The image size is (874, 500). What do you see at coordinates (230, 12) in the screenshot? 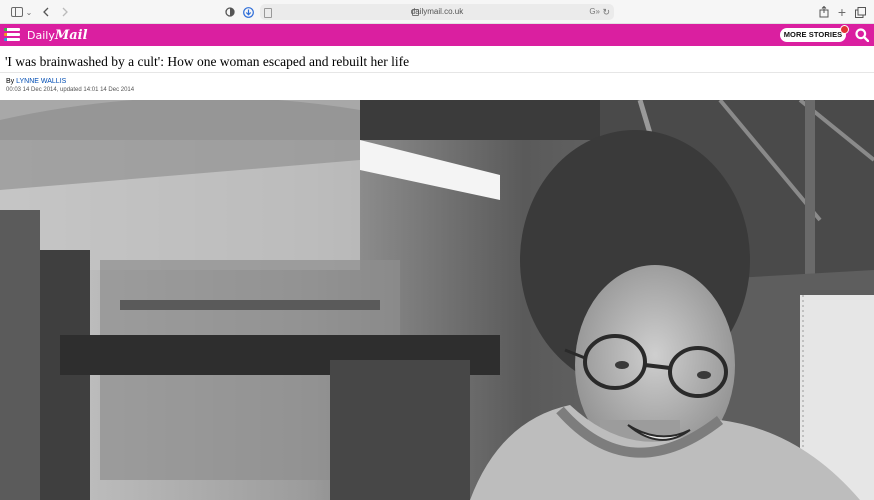
I see `privacy-shield-icon` at bounding box center [230, 12].